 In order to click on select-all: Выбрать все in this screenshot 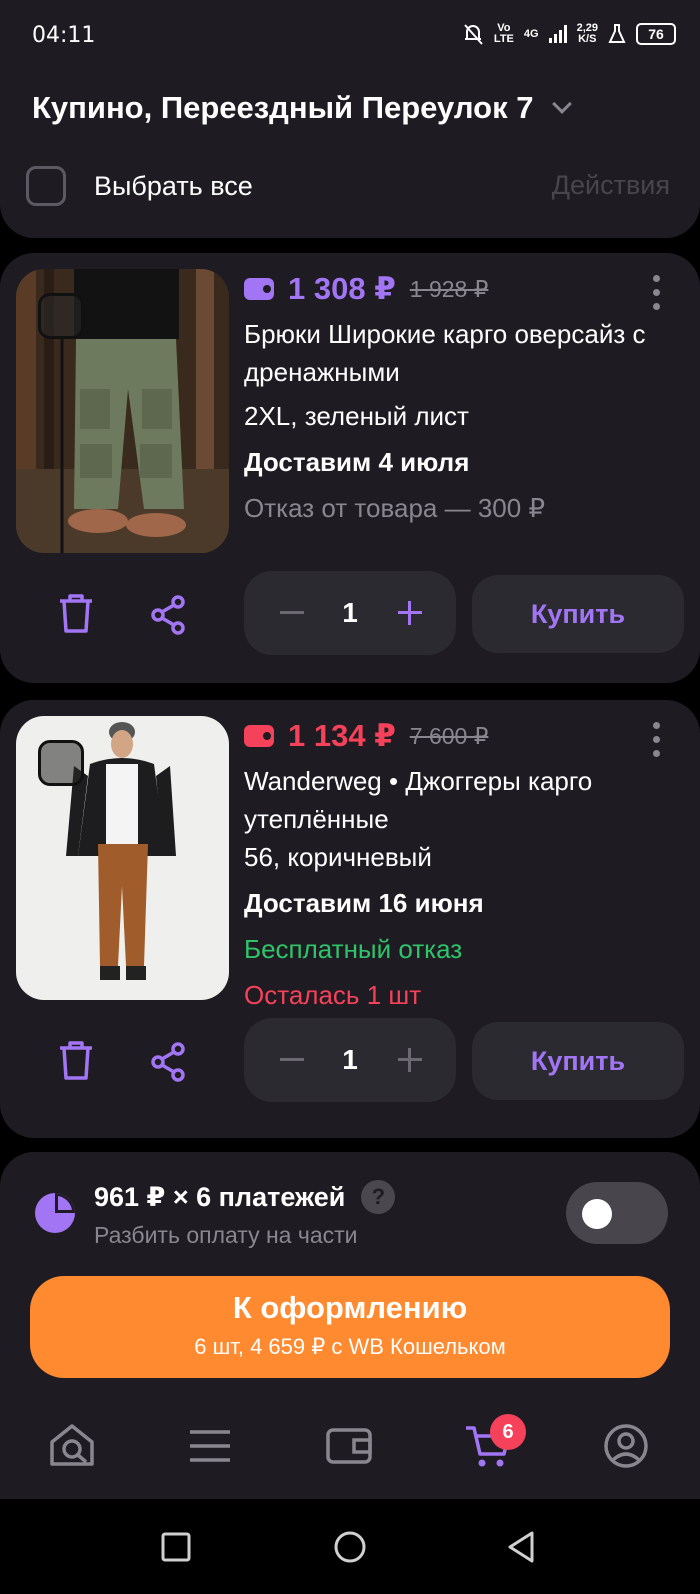, I will do `click(139, 186)`.